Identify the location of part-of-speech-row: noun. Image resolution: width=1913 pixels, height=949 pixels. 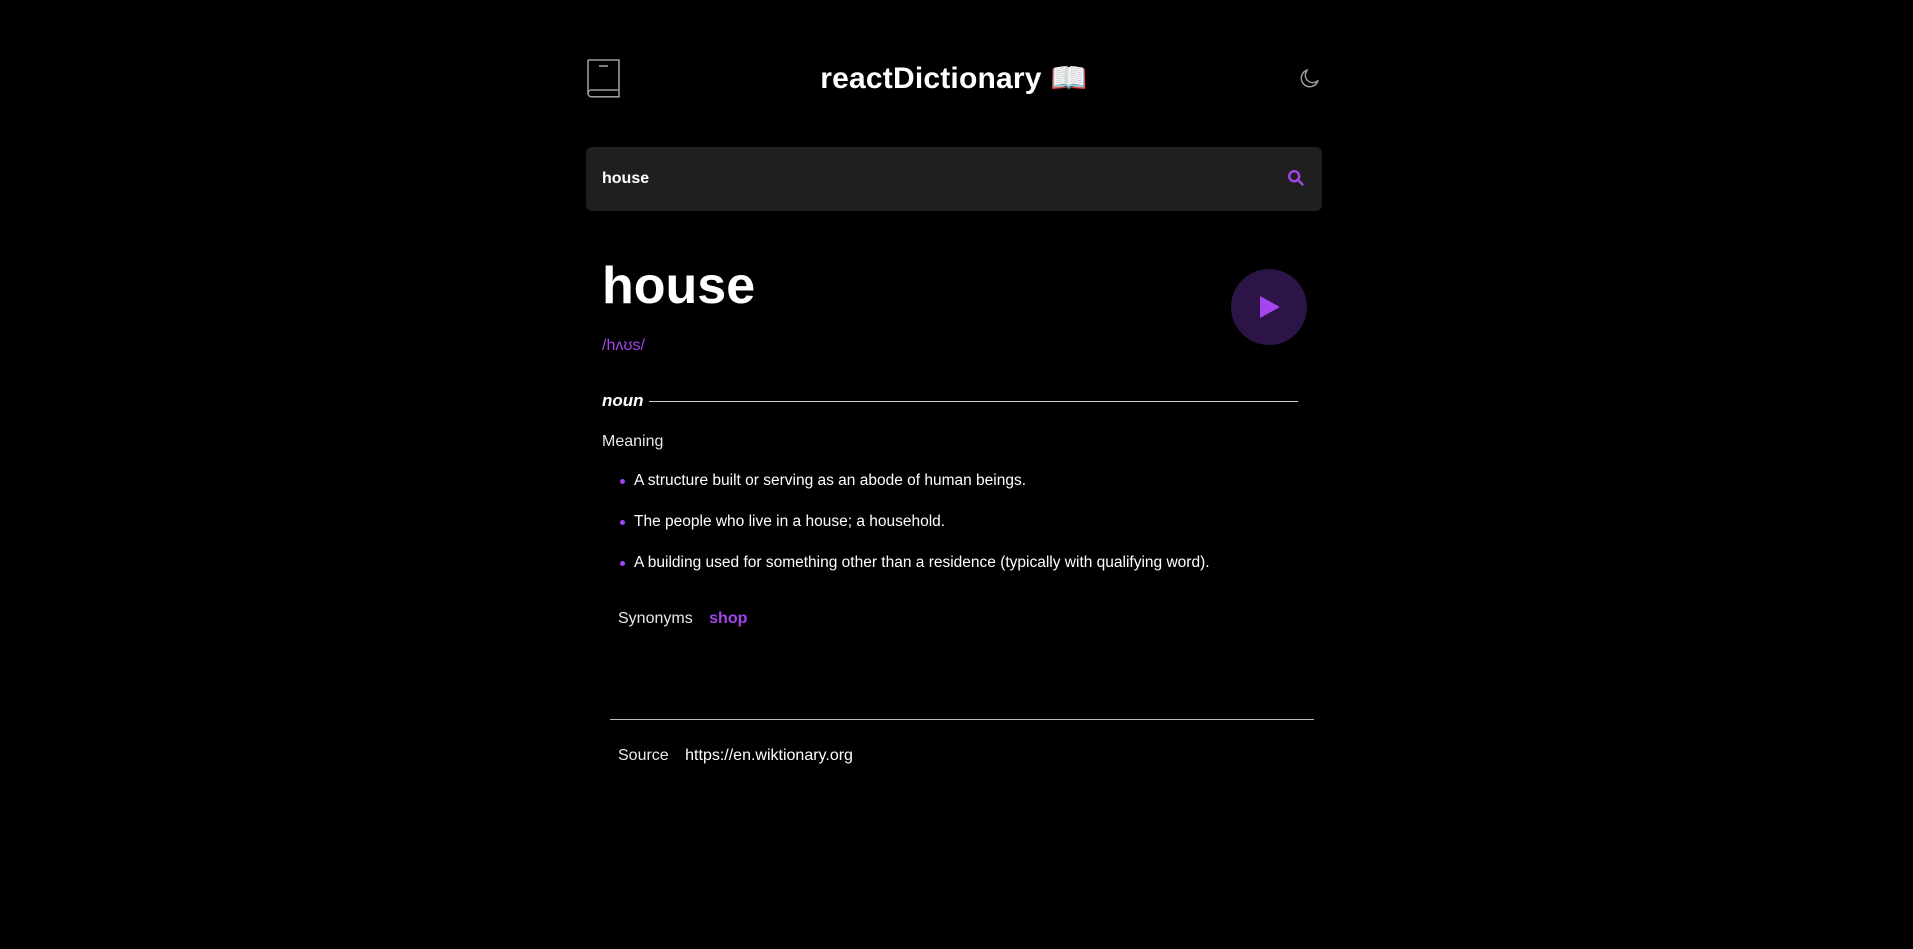
(950, 402).